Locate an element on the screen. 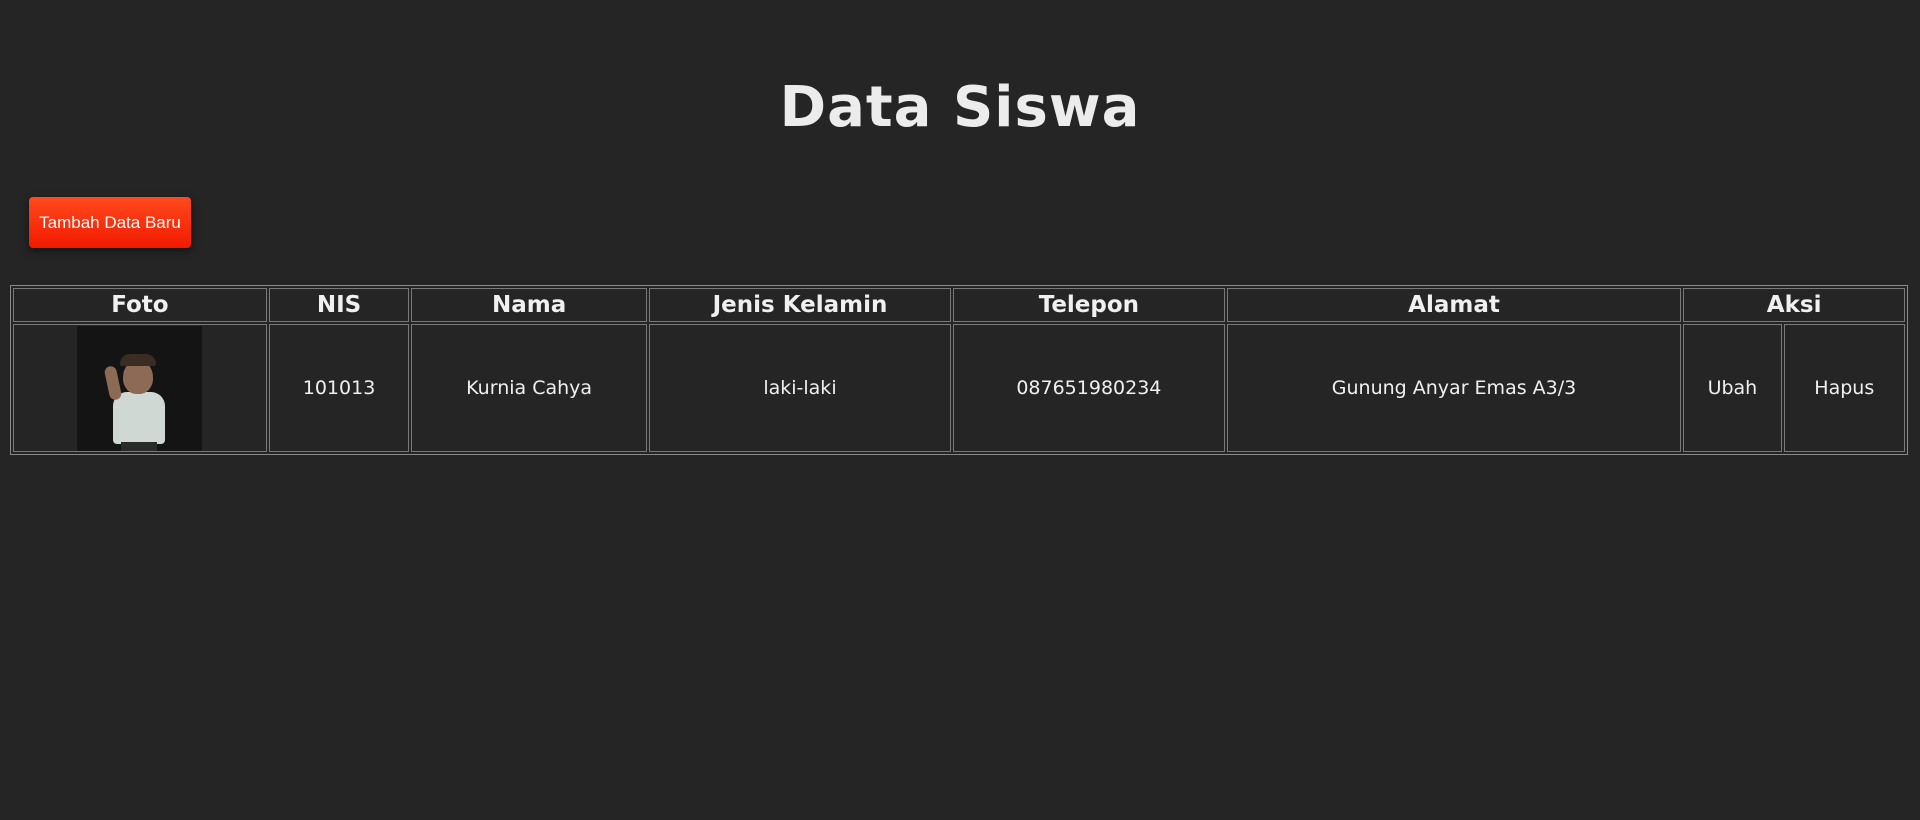  cell-ubah: Ubah is located at coordinates (1732, 388).